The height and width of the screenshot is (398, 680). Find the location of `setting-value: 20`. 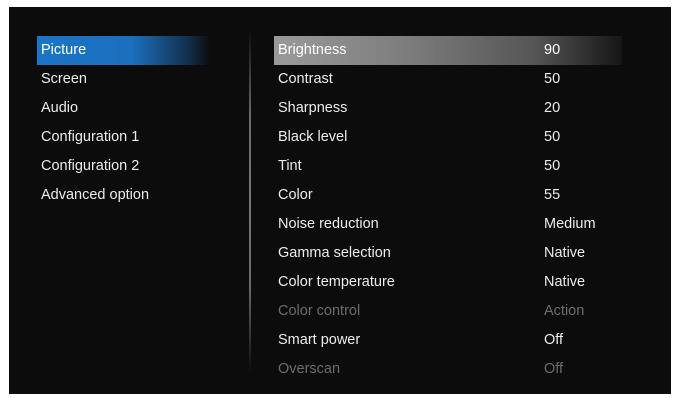

setting-value: 20 is located at coordinates (552, 108).